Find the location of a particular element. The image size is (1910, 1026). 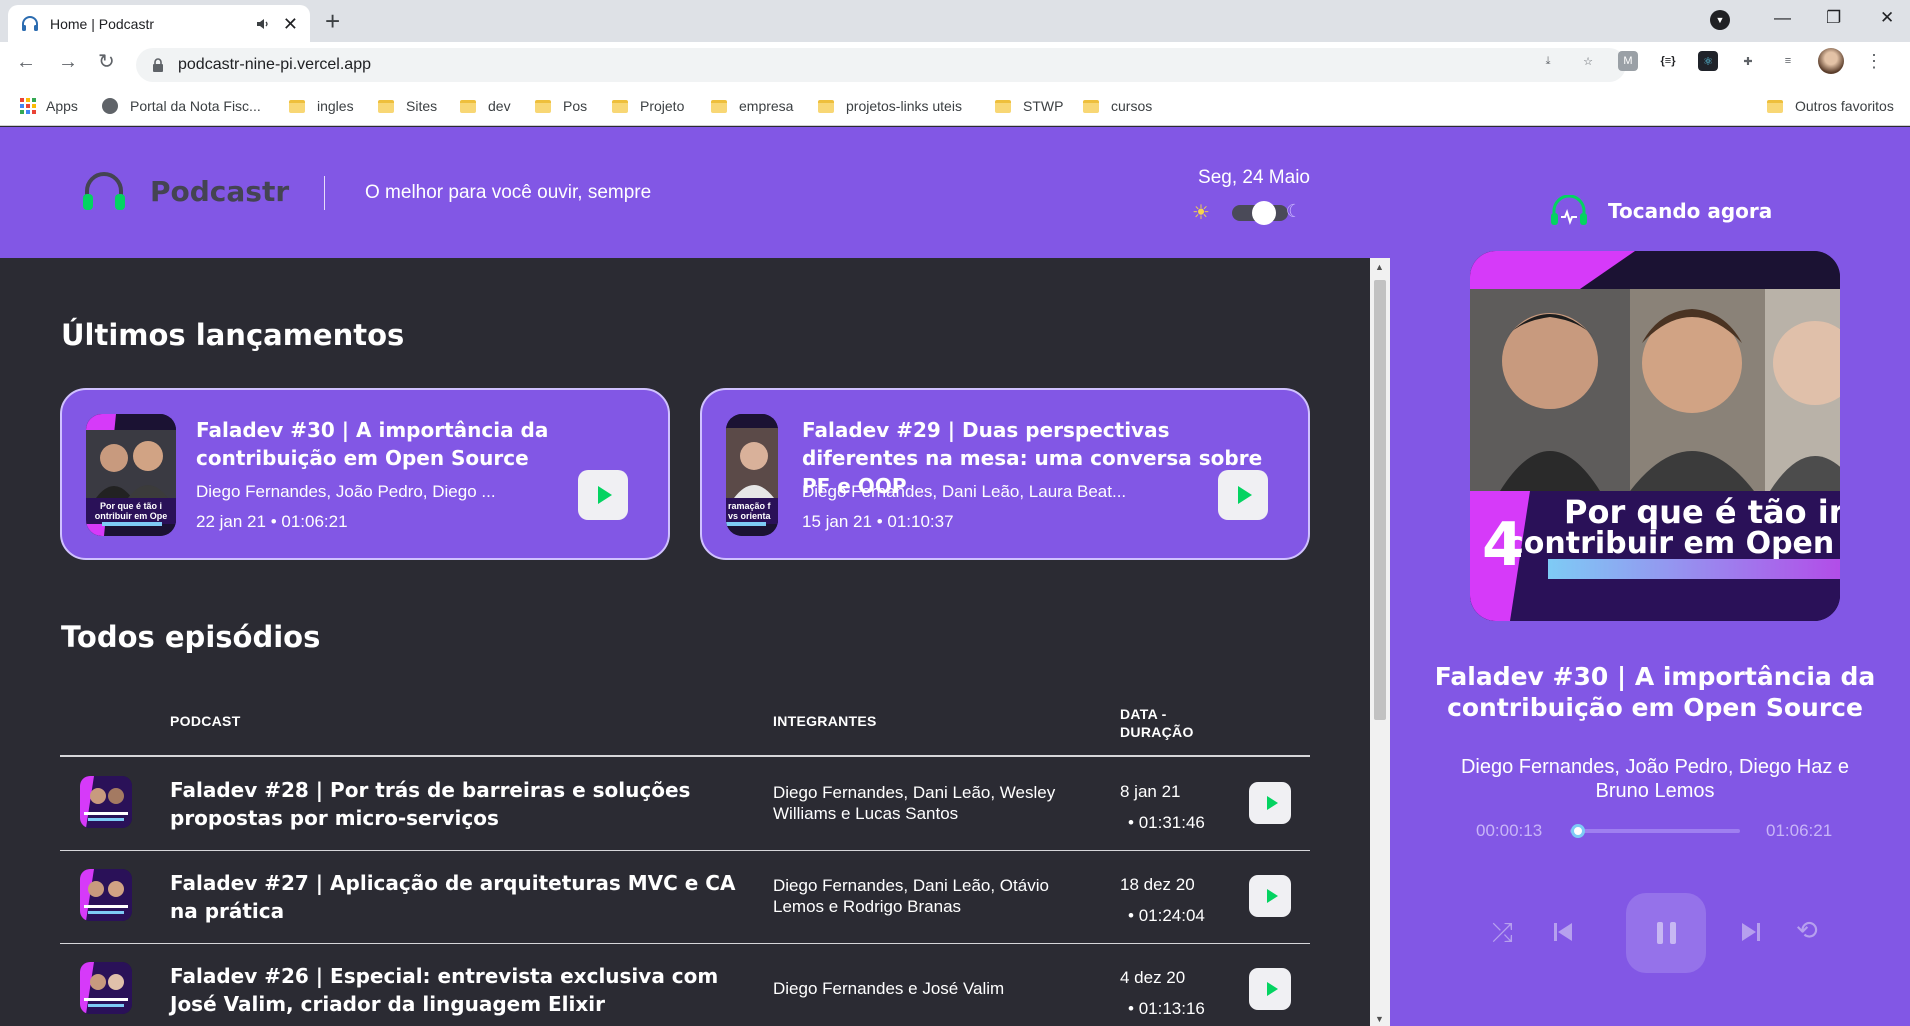

install-icon: ⤓ is located at coordinates (1548, 61).